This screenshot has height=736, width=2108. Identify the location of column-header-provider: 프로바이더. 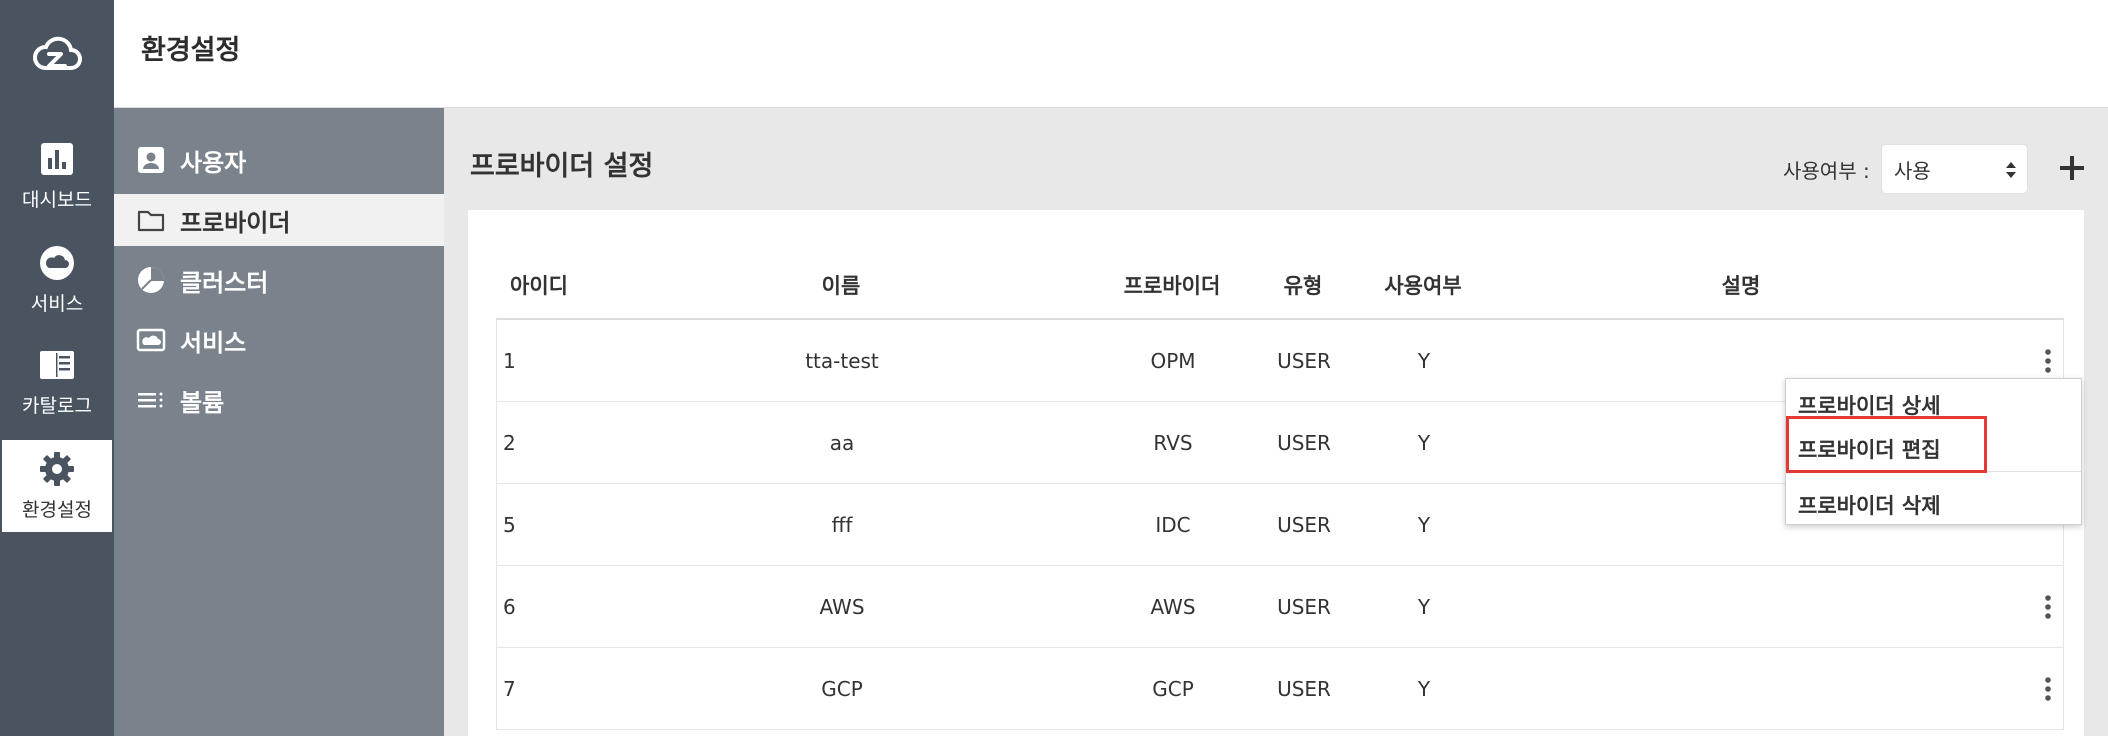
(1172, 285).